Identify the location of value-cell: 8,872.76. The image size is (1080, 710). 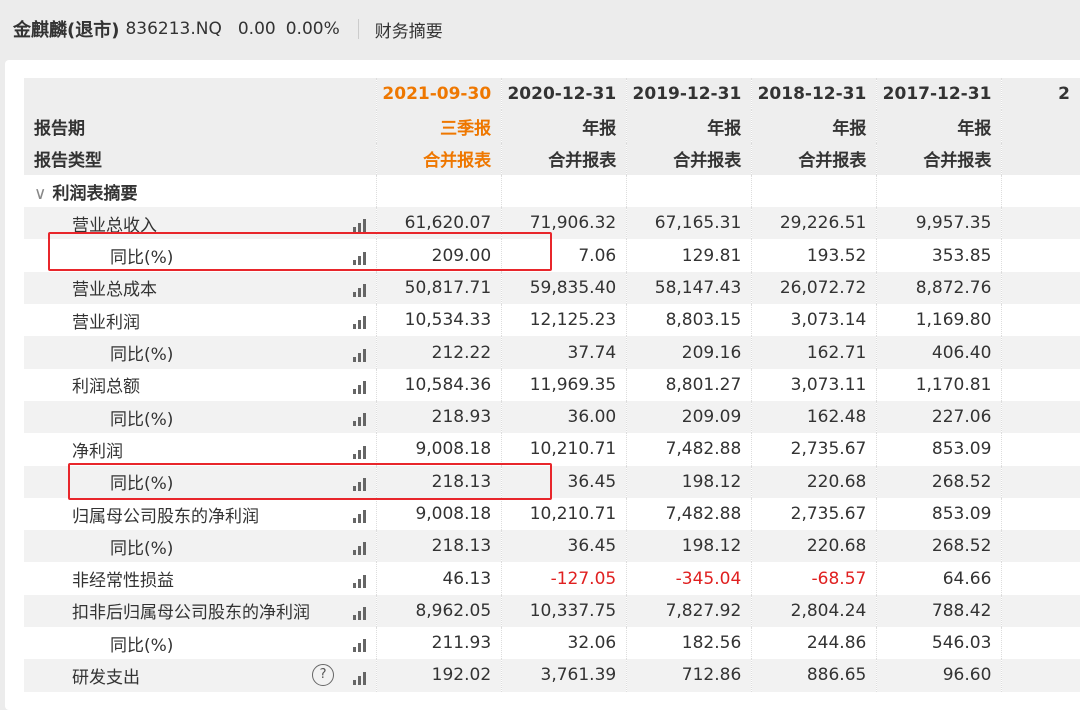
(939, 288).